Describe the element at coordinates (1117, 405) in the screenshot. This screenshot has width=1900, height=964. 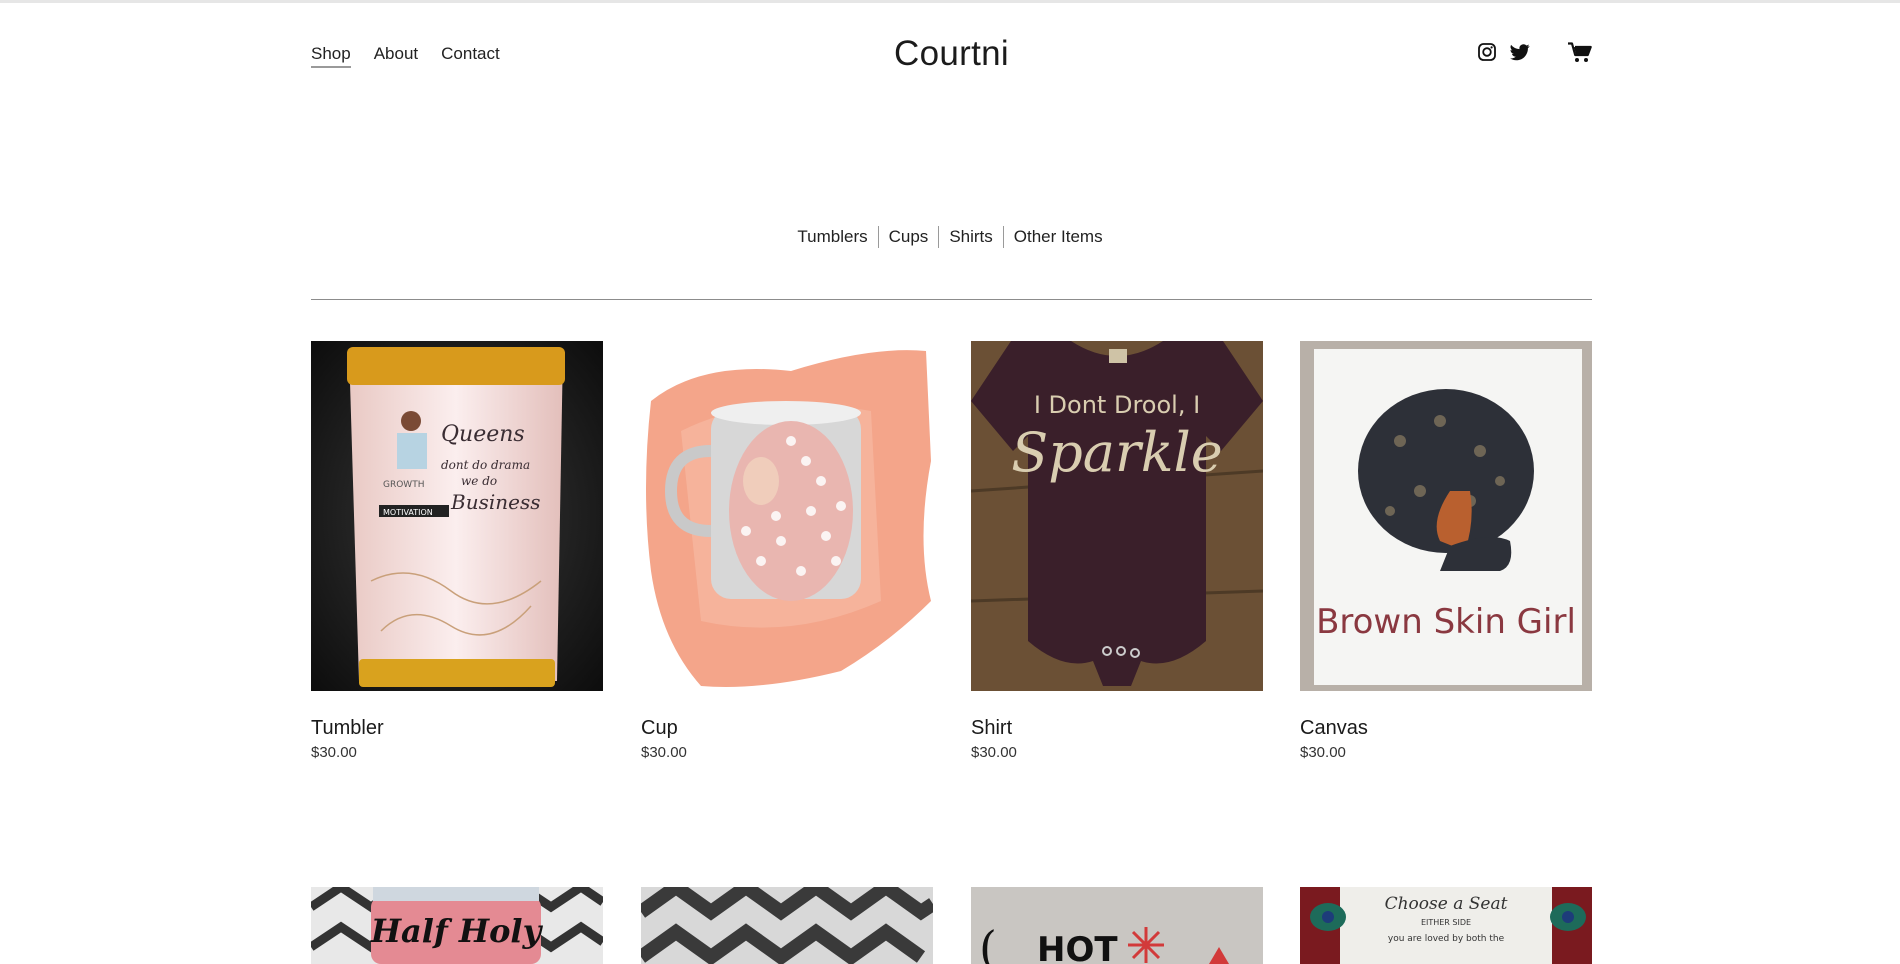
I see `shirt-image-text: I Dont Drool, I` at that location.